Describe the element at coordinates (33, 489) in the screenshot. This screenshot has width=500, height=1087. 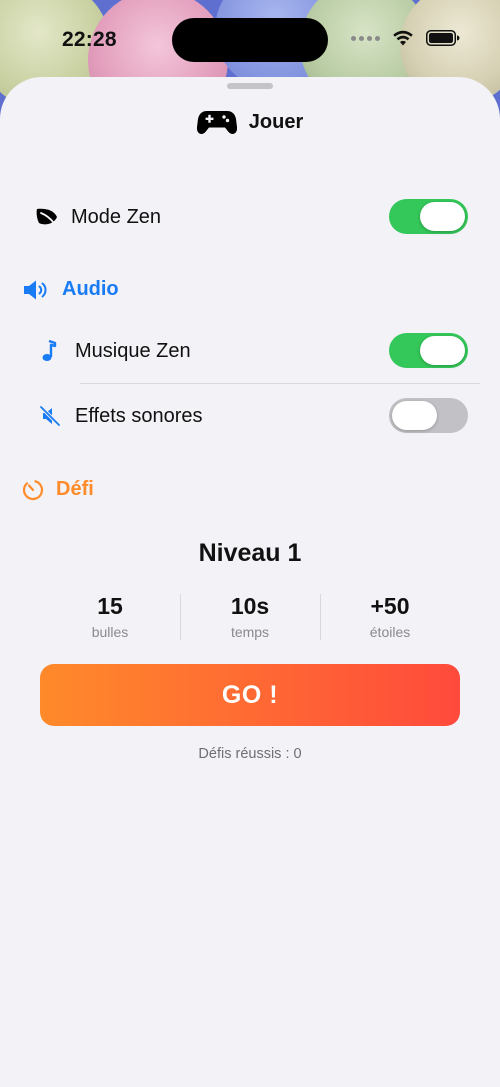
I see `timer-icon` at that location.